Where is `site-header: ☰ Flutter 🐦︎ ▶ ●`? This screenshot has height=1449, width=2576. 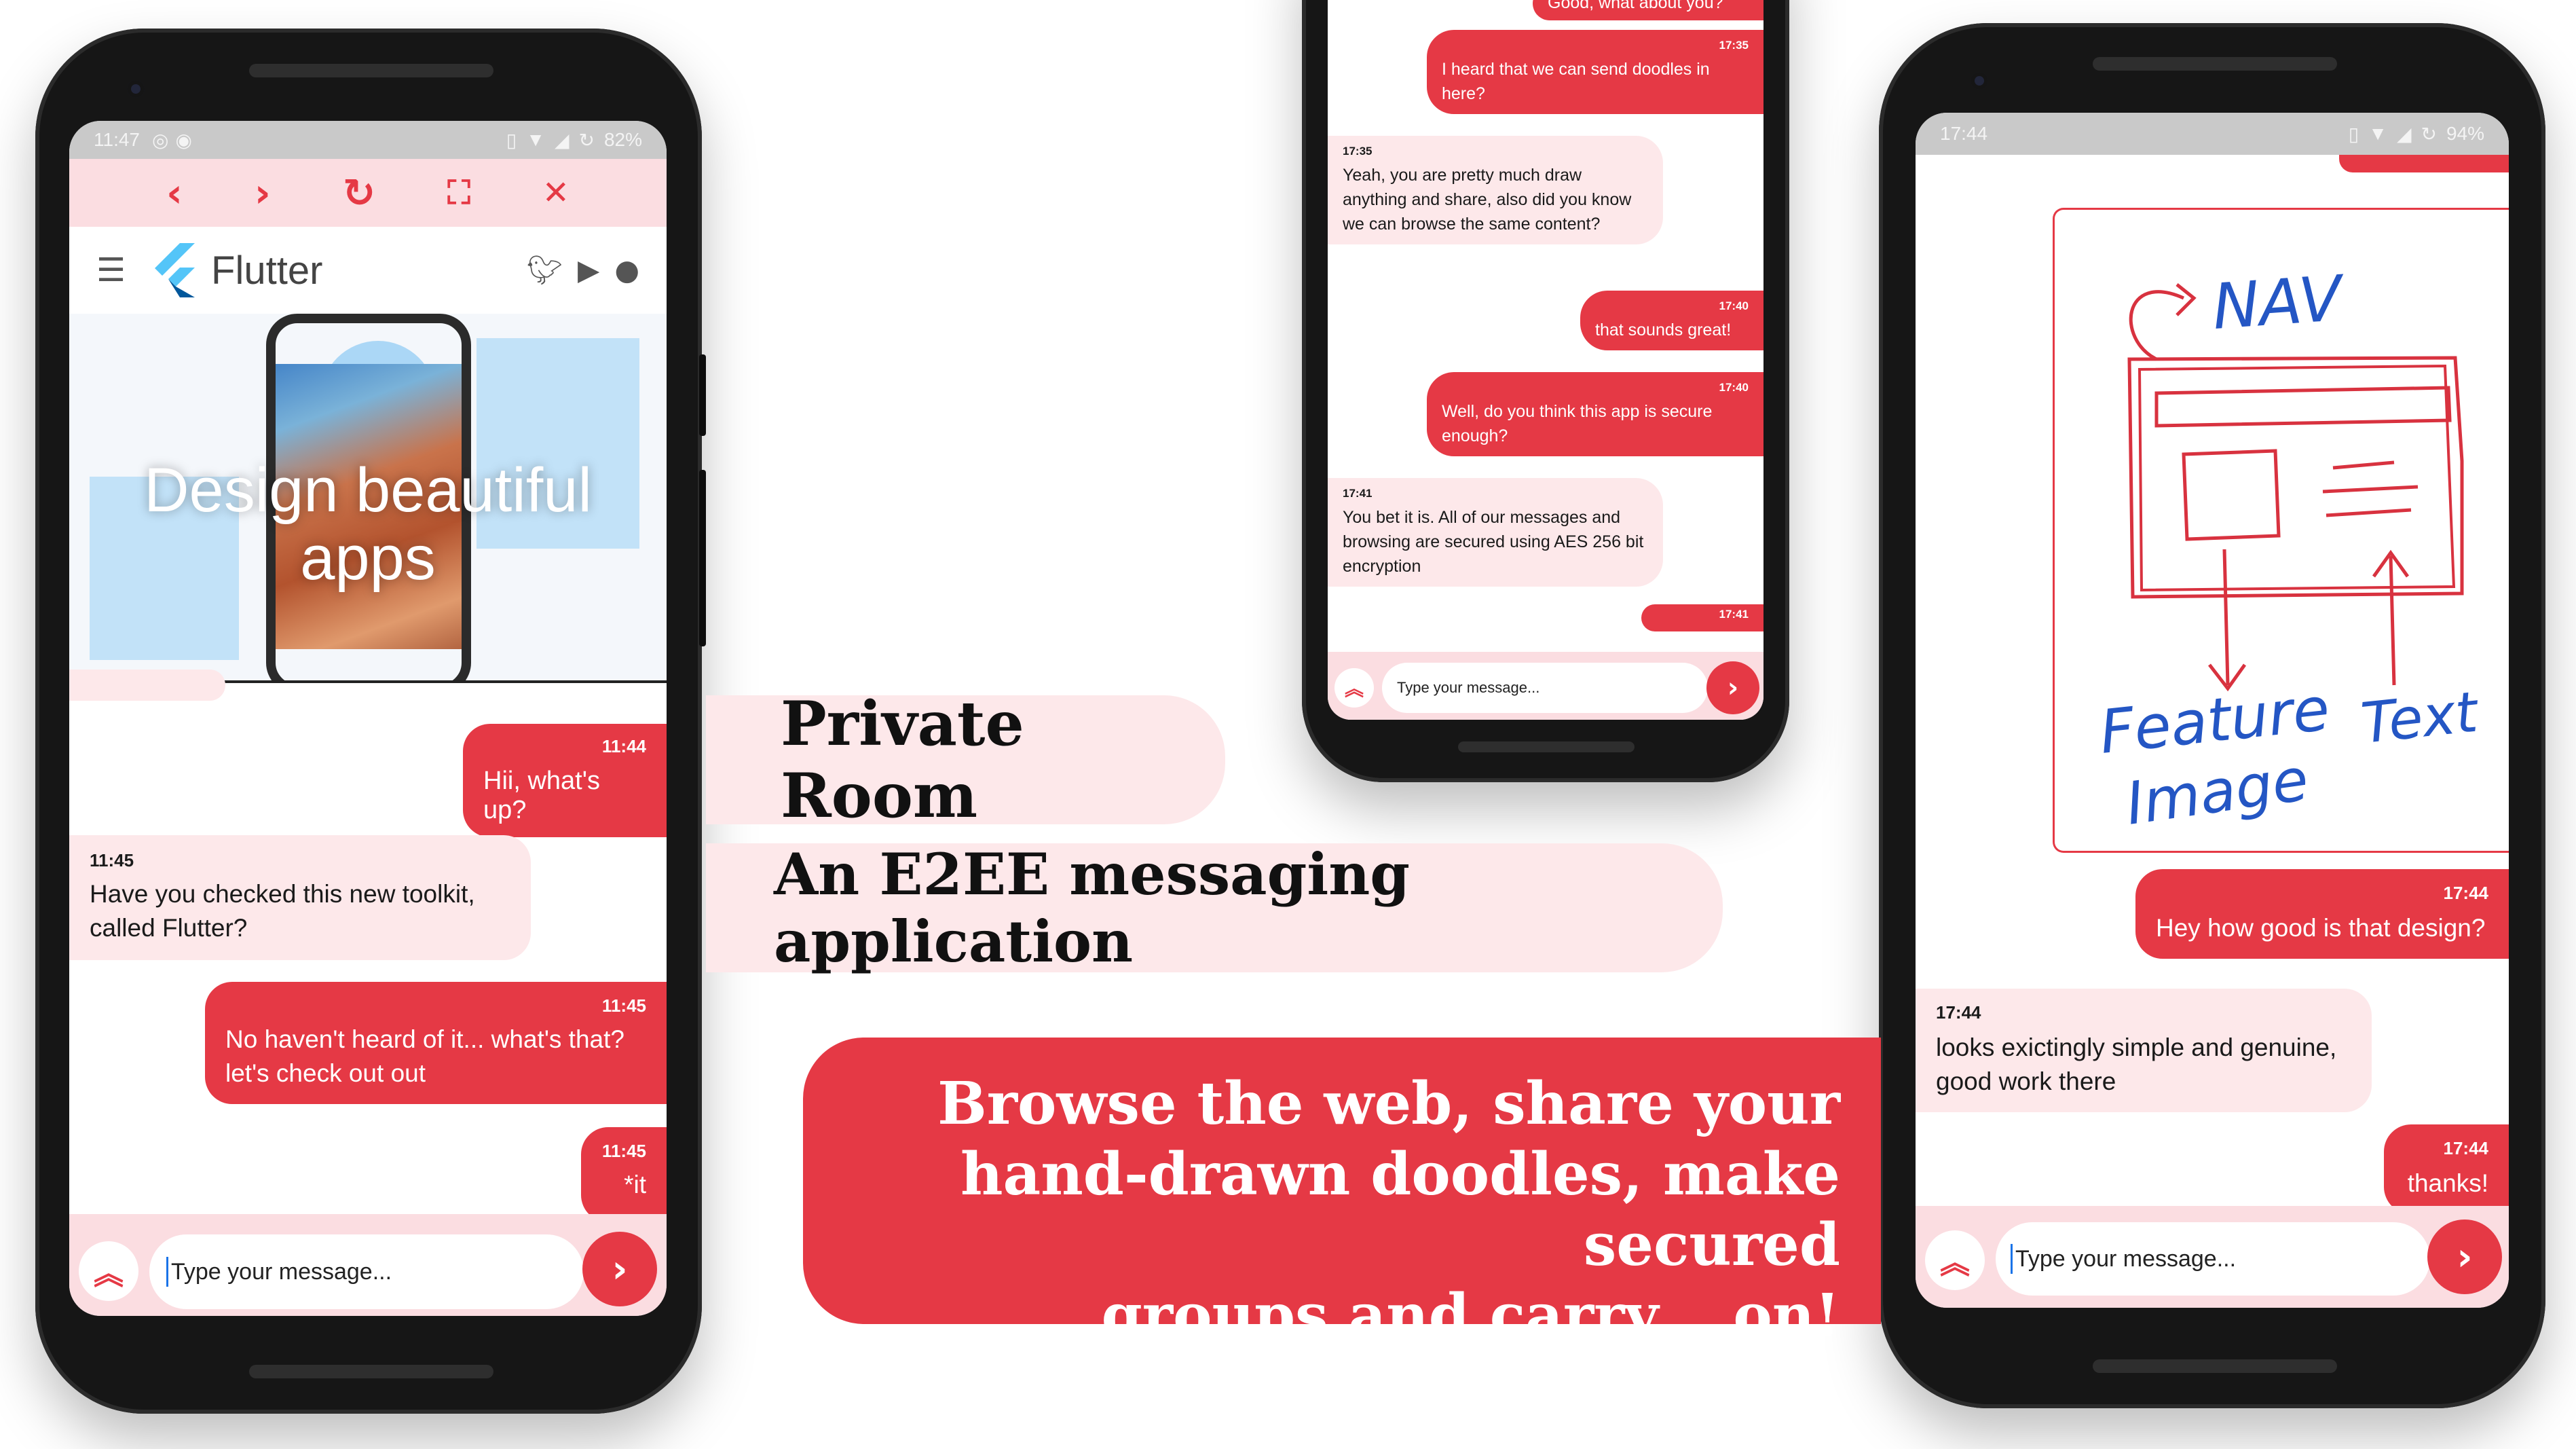
site-header: ☰ Flutter 🐦︎ ▶ ● is located at coordinates (368, 270).